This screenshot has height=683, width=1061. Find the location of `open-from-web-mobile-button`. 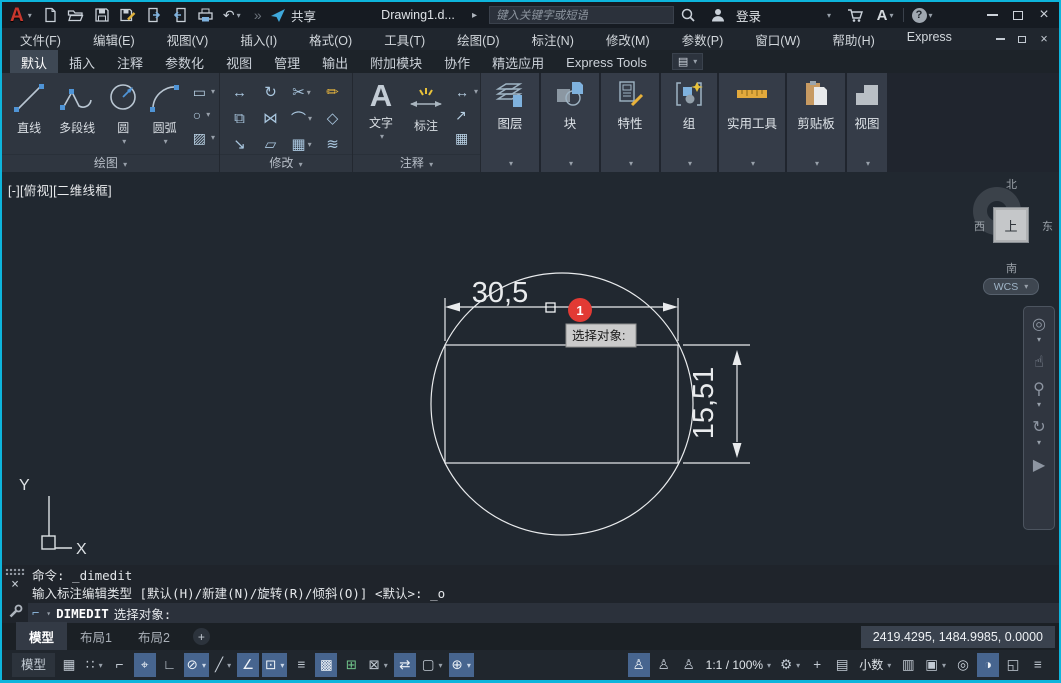

open-from-web-mobile-button is located at coordinates (154, 15).